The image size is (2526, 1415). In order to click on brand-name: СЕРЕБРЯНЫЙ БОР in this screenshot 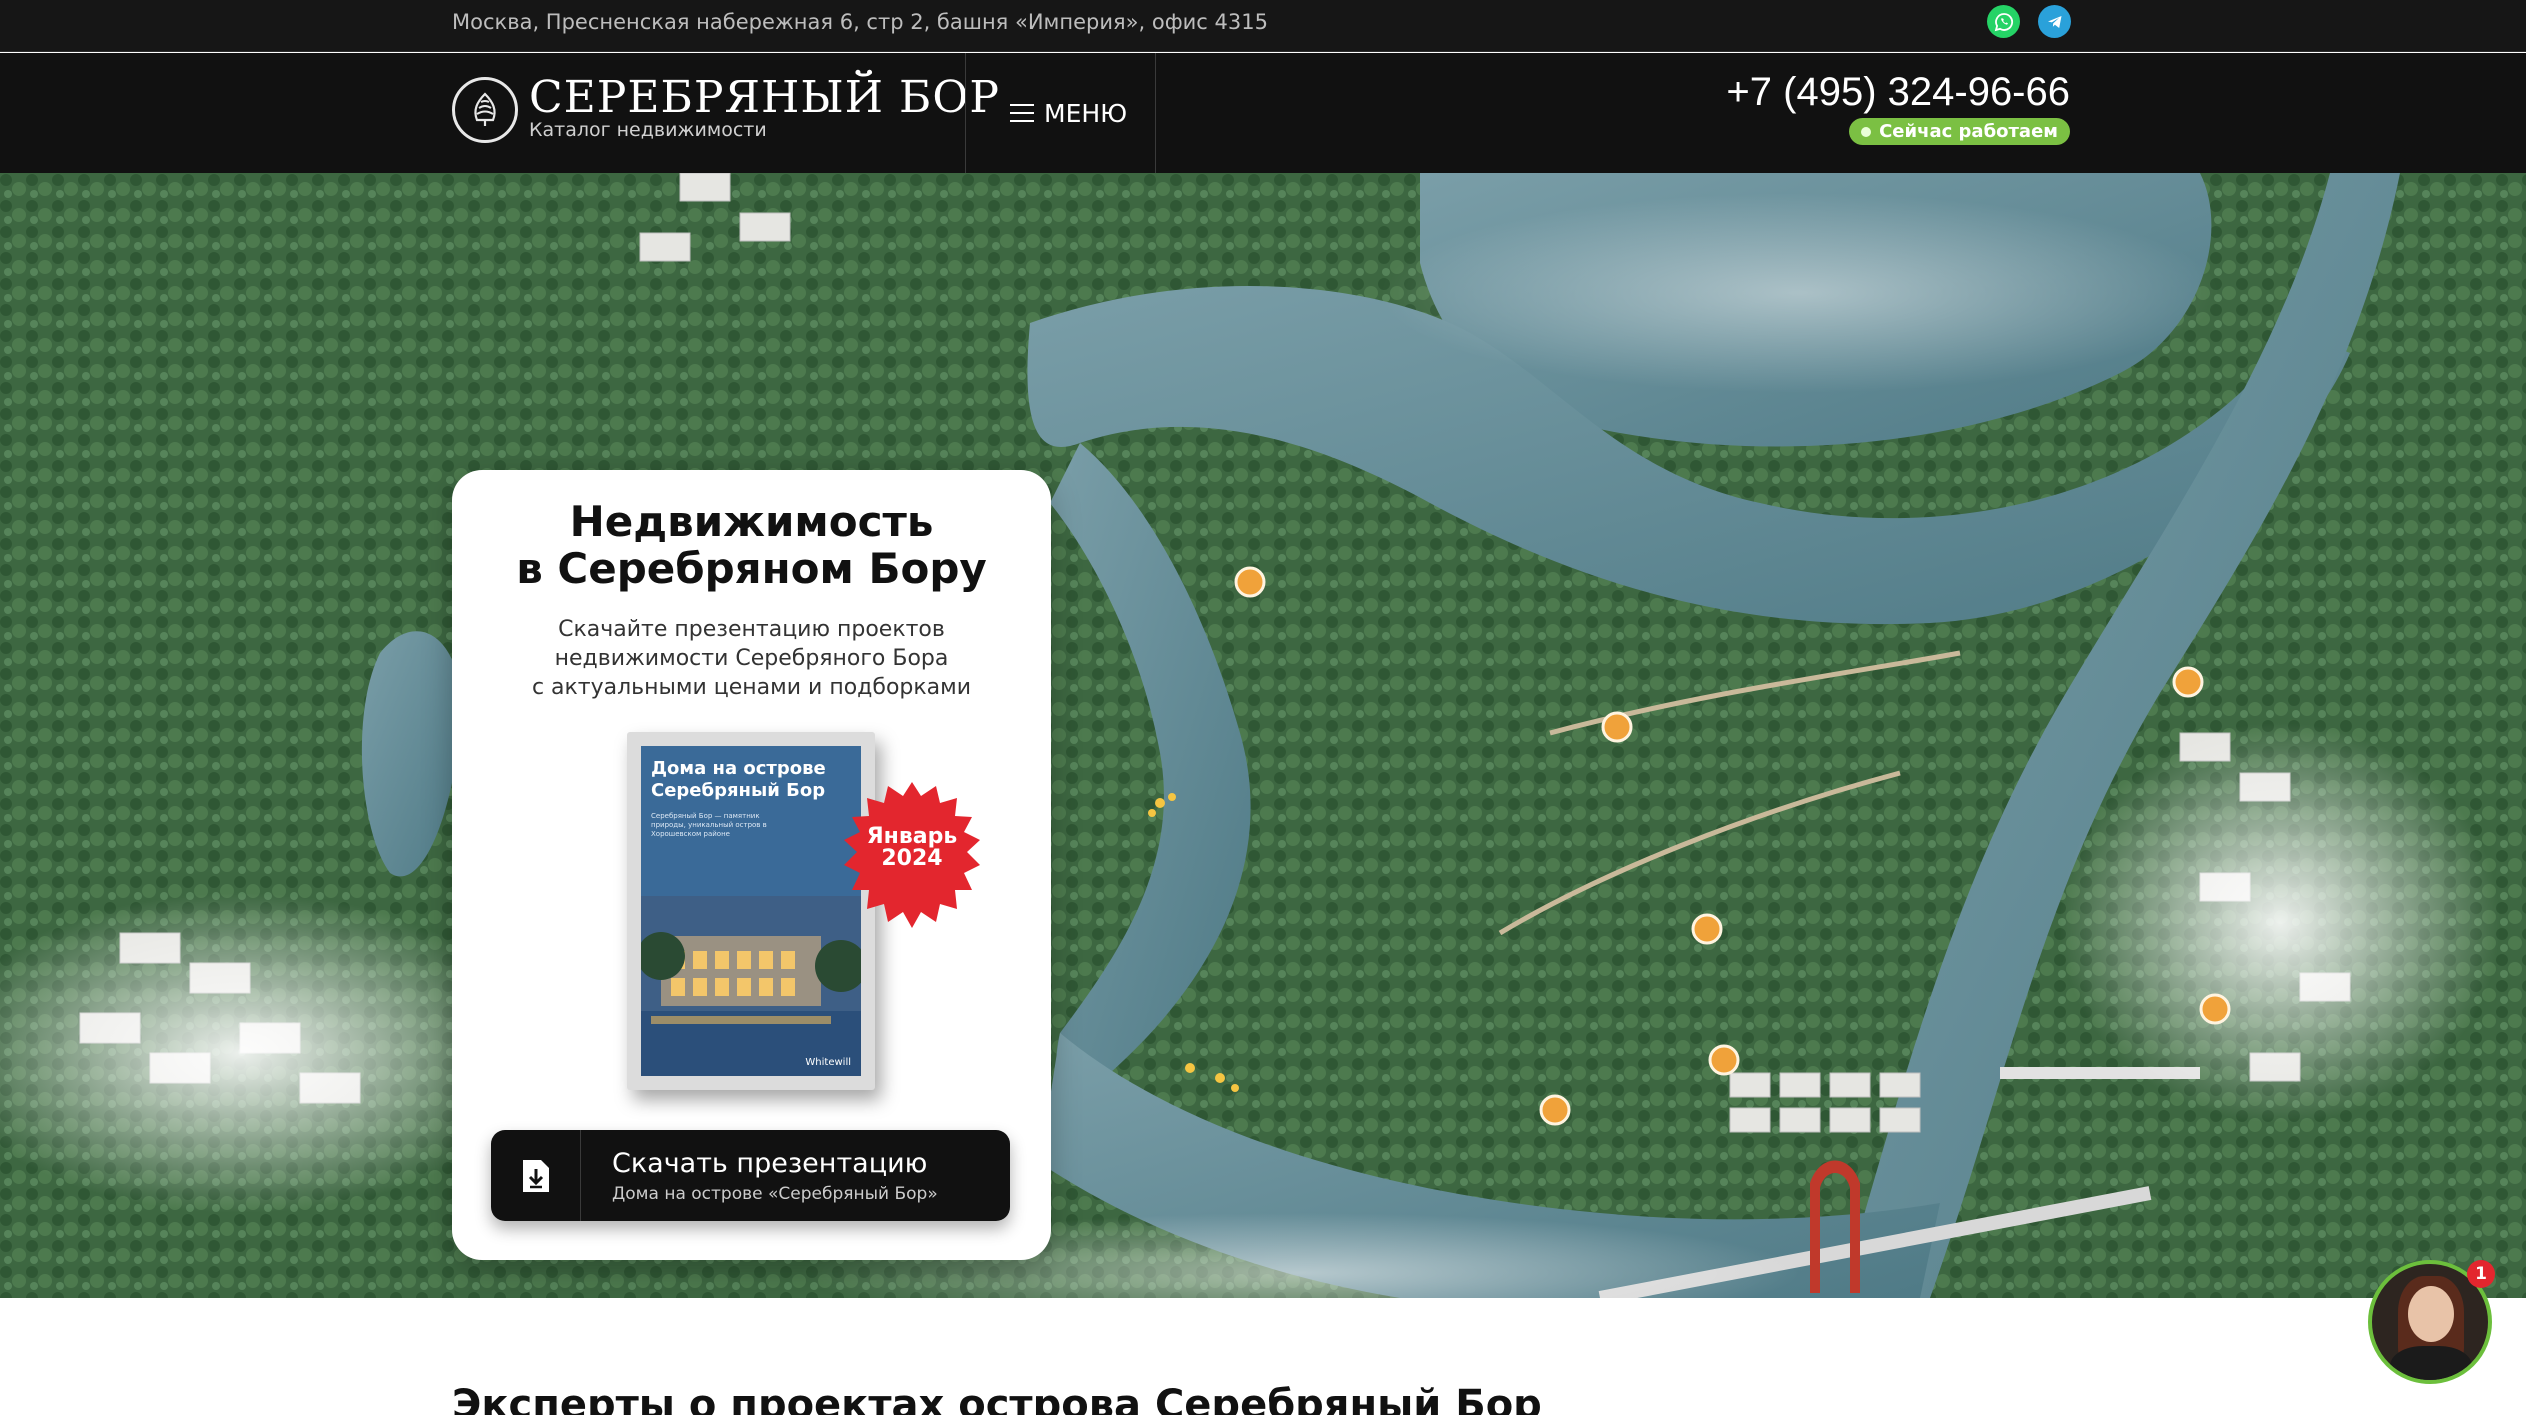, I will do `click(764, 98)`.